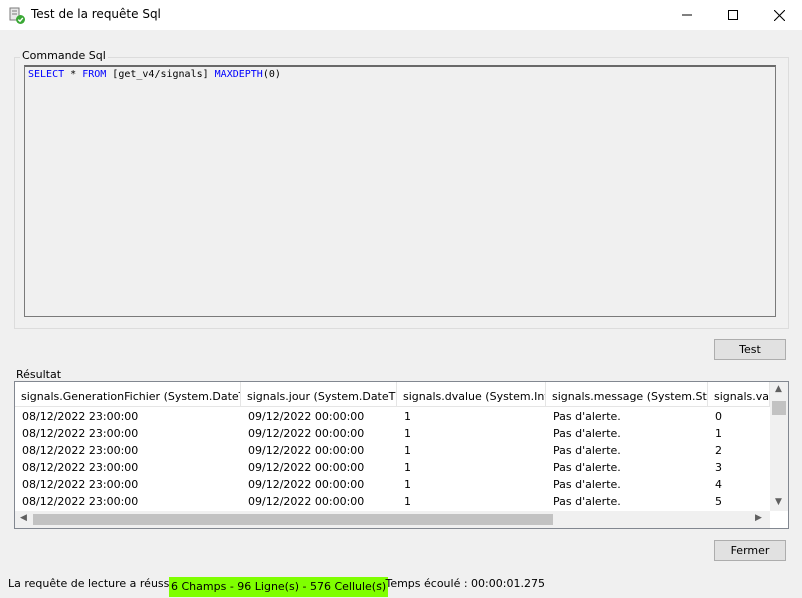 The height and width of the screenshot is (598, 802). I want to click on test-button: Test, so click(750, 349).